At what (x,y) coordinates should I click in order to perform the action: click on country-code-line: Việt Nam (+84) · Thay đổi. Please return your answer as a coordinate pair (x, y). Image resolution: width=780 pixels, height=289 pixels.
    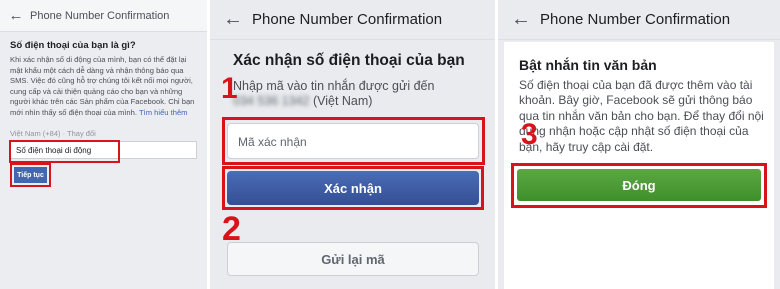
    Looking at the image, I should click on (103, 133).